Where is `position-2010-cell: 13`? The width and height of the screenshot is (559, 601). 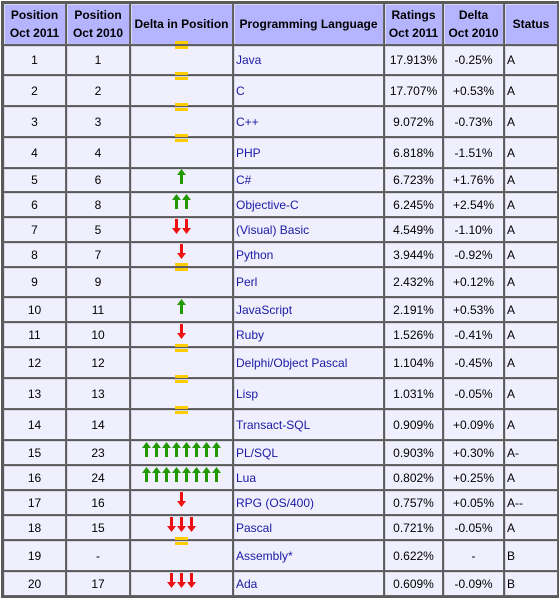 position-2010-cell: 13 is located at coordinates (98, 393).